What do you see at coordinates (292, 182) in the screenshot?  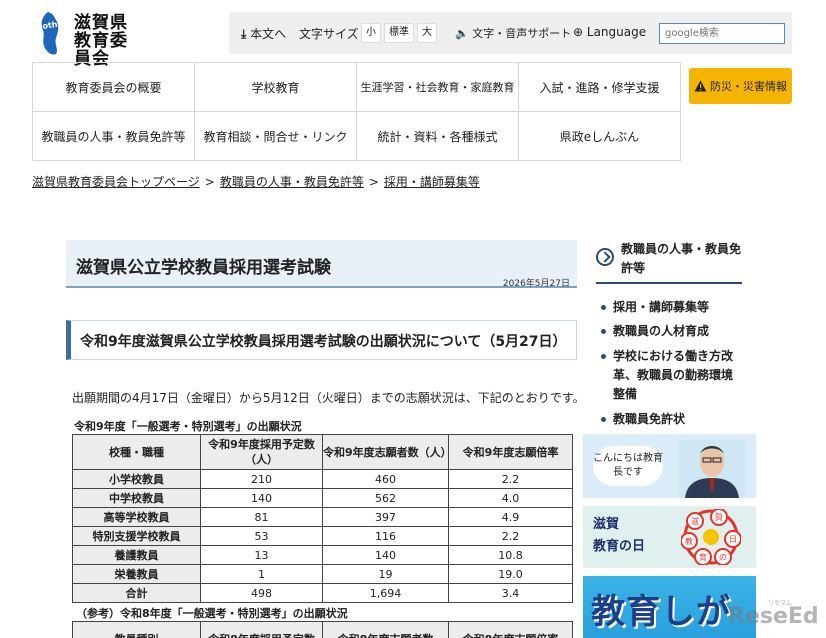 I see `breadcrumb-personnel: 教職員の人事・教員免許等` at bounding box center [292, 182].